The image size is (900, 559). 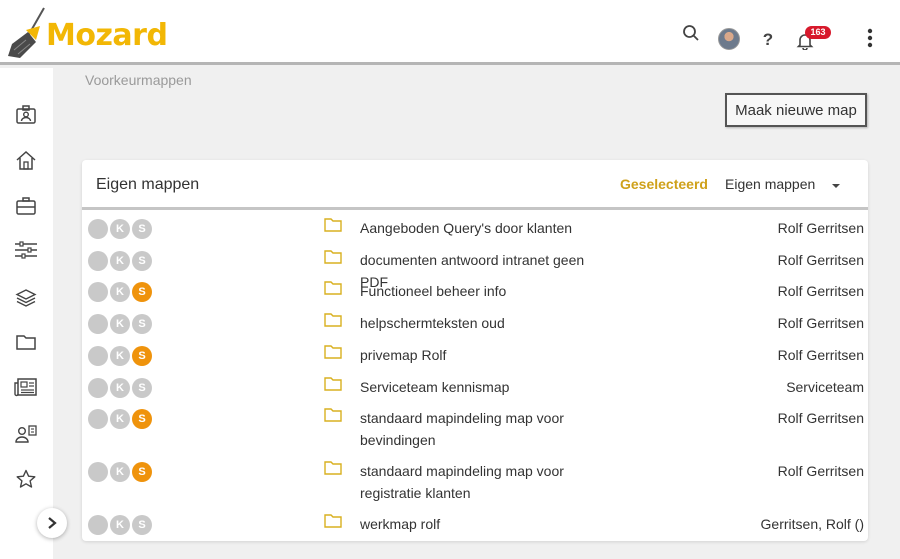 I want to click on folder-filter-select: Eigen mappen, so click(x=770, y=184).